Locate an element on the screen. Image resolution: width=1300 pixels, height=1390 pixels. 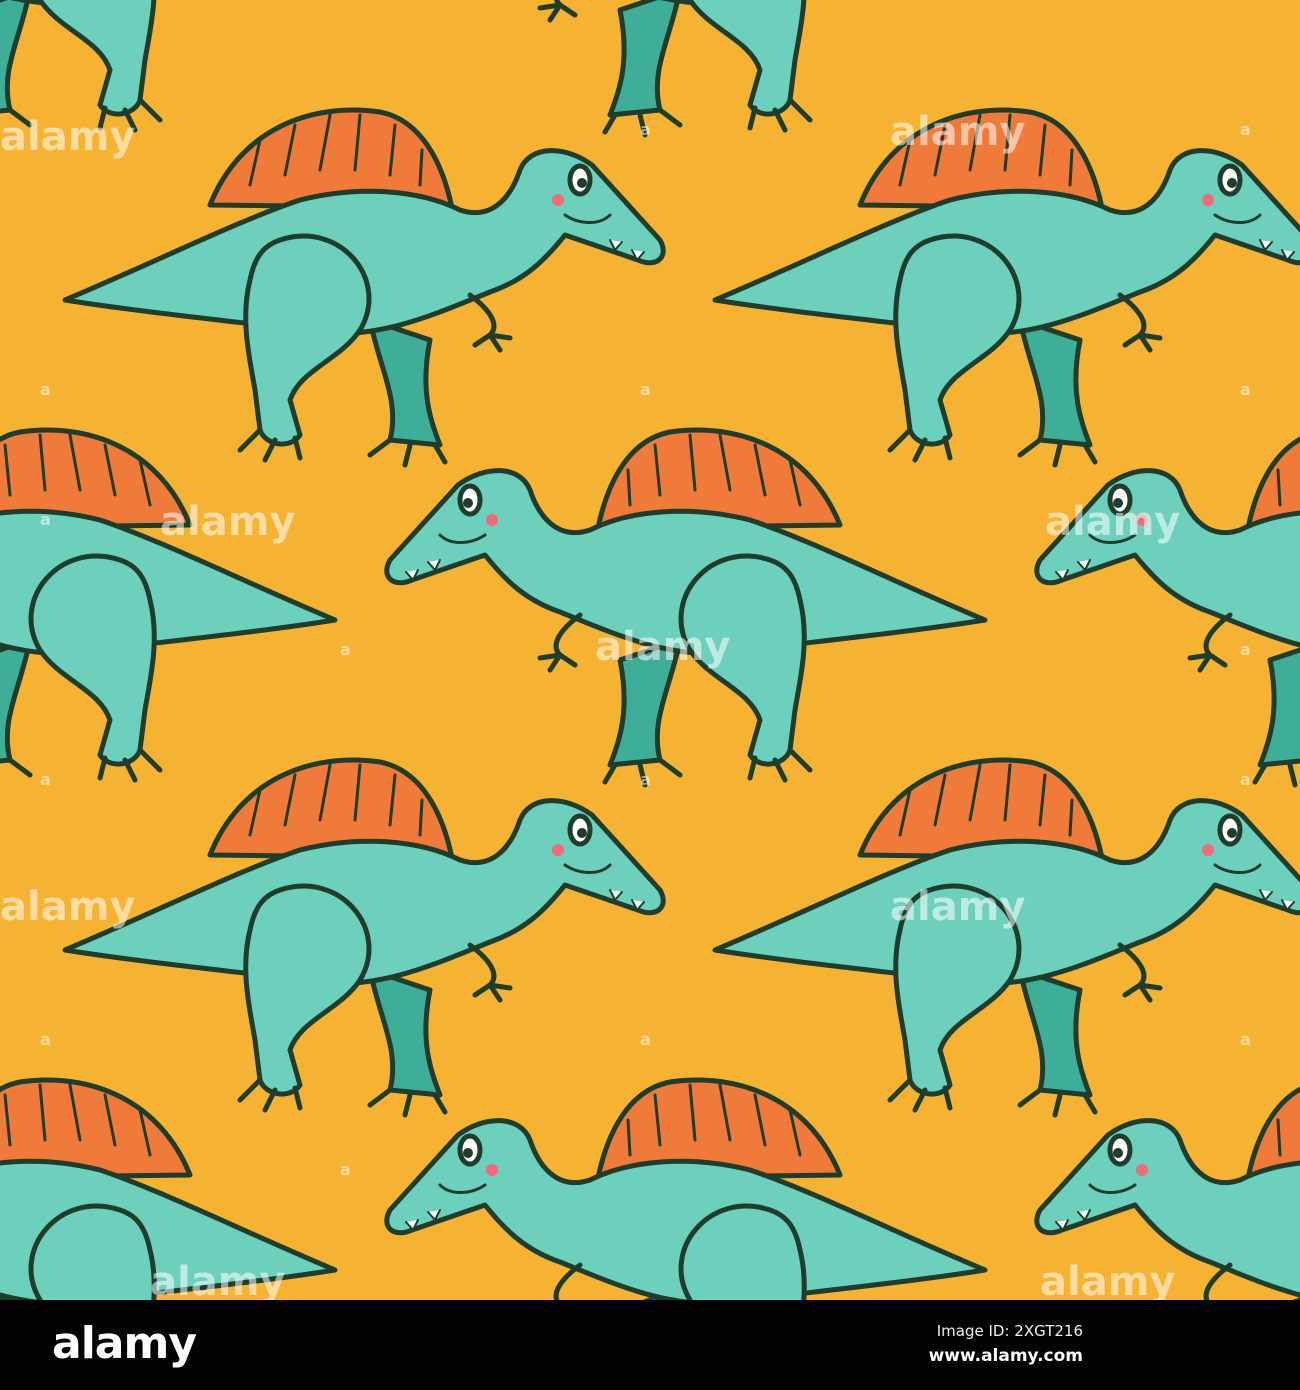
watermark-footer: alamy Image ID: 2XGT216 www.alamy.com is located at coordinates (650, 1345).